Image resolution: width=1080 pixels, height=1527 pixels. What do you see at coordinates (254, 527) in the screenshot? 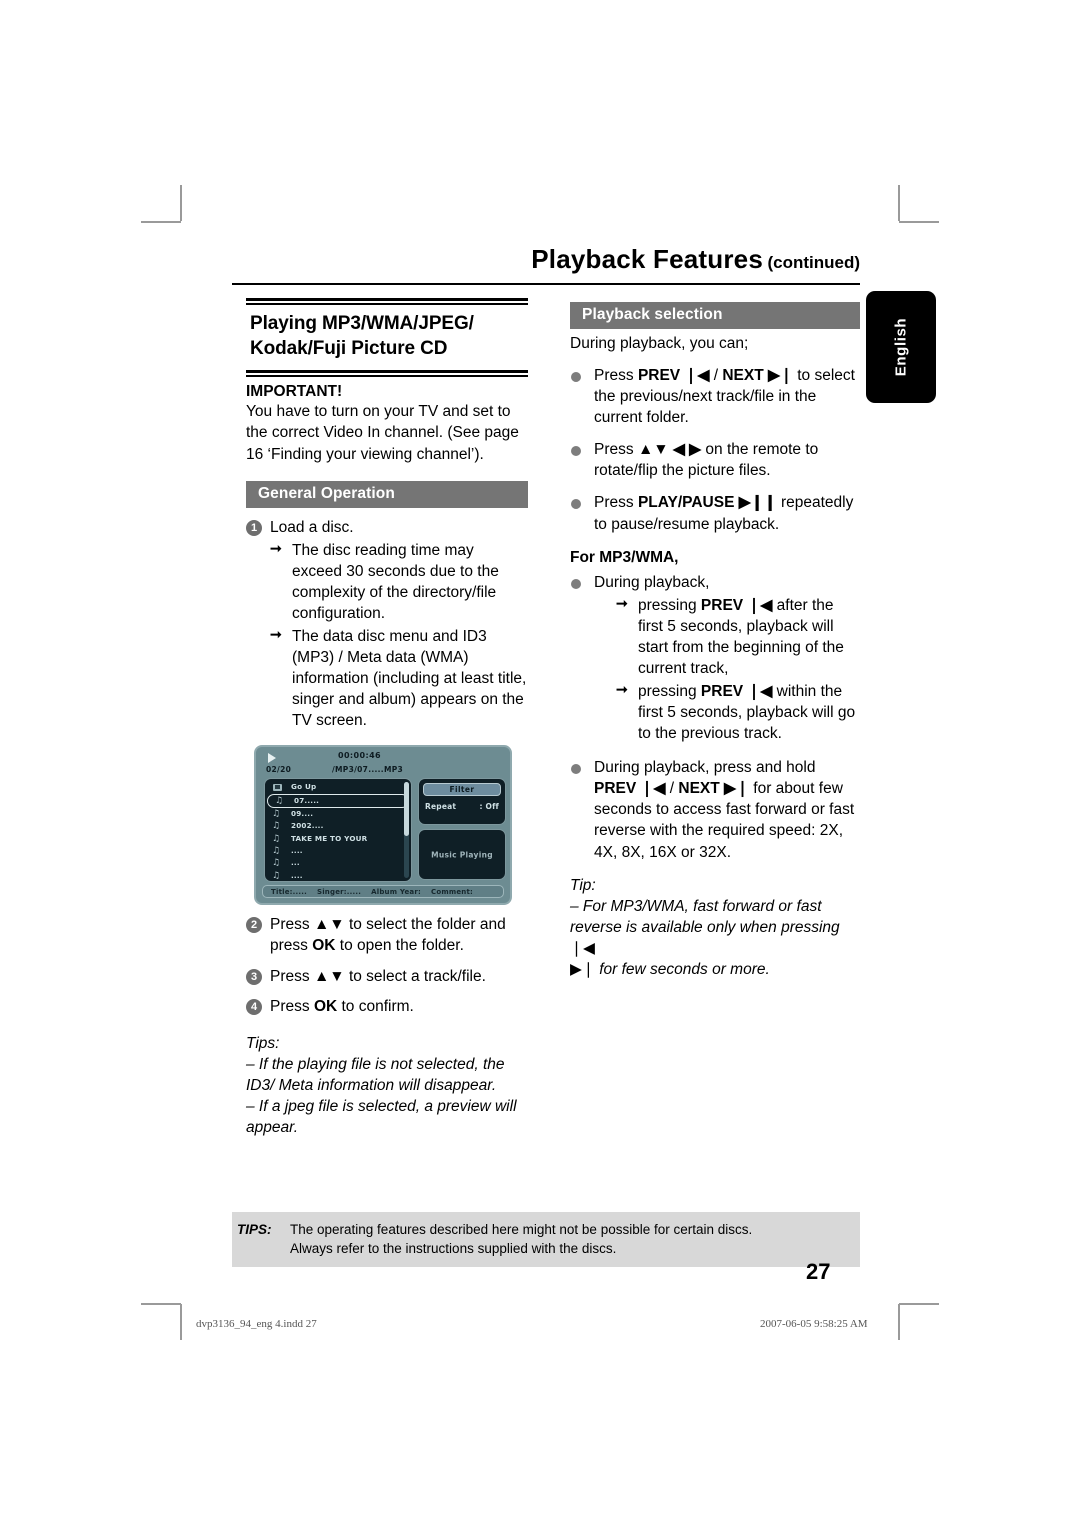
I see `step-1-number: 1` at bounding box center [254, 527].